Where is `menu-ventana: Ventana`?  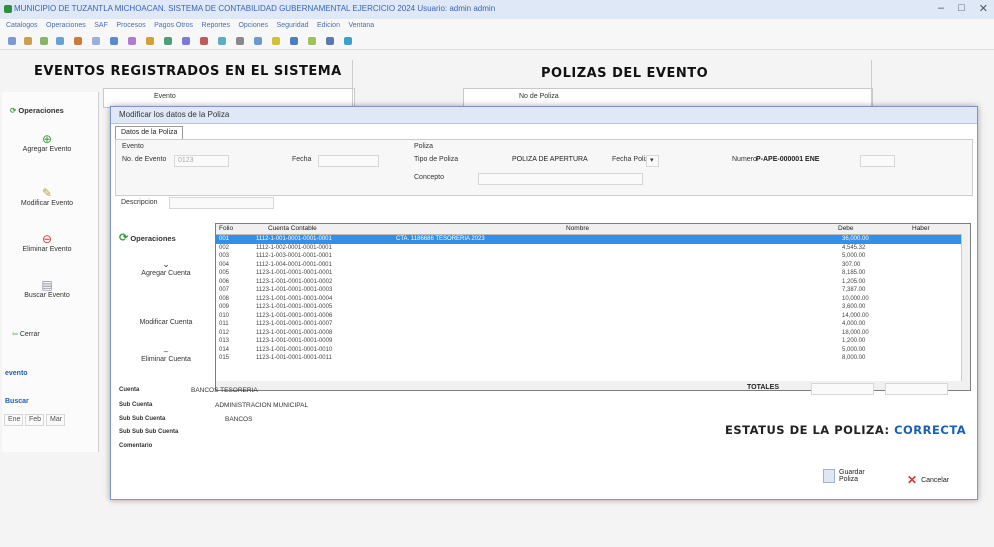
menu-ventana: Ventana is located at coordinates (361, 26).